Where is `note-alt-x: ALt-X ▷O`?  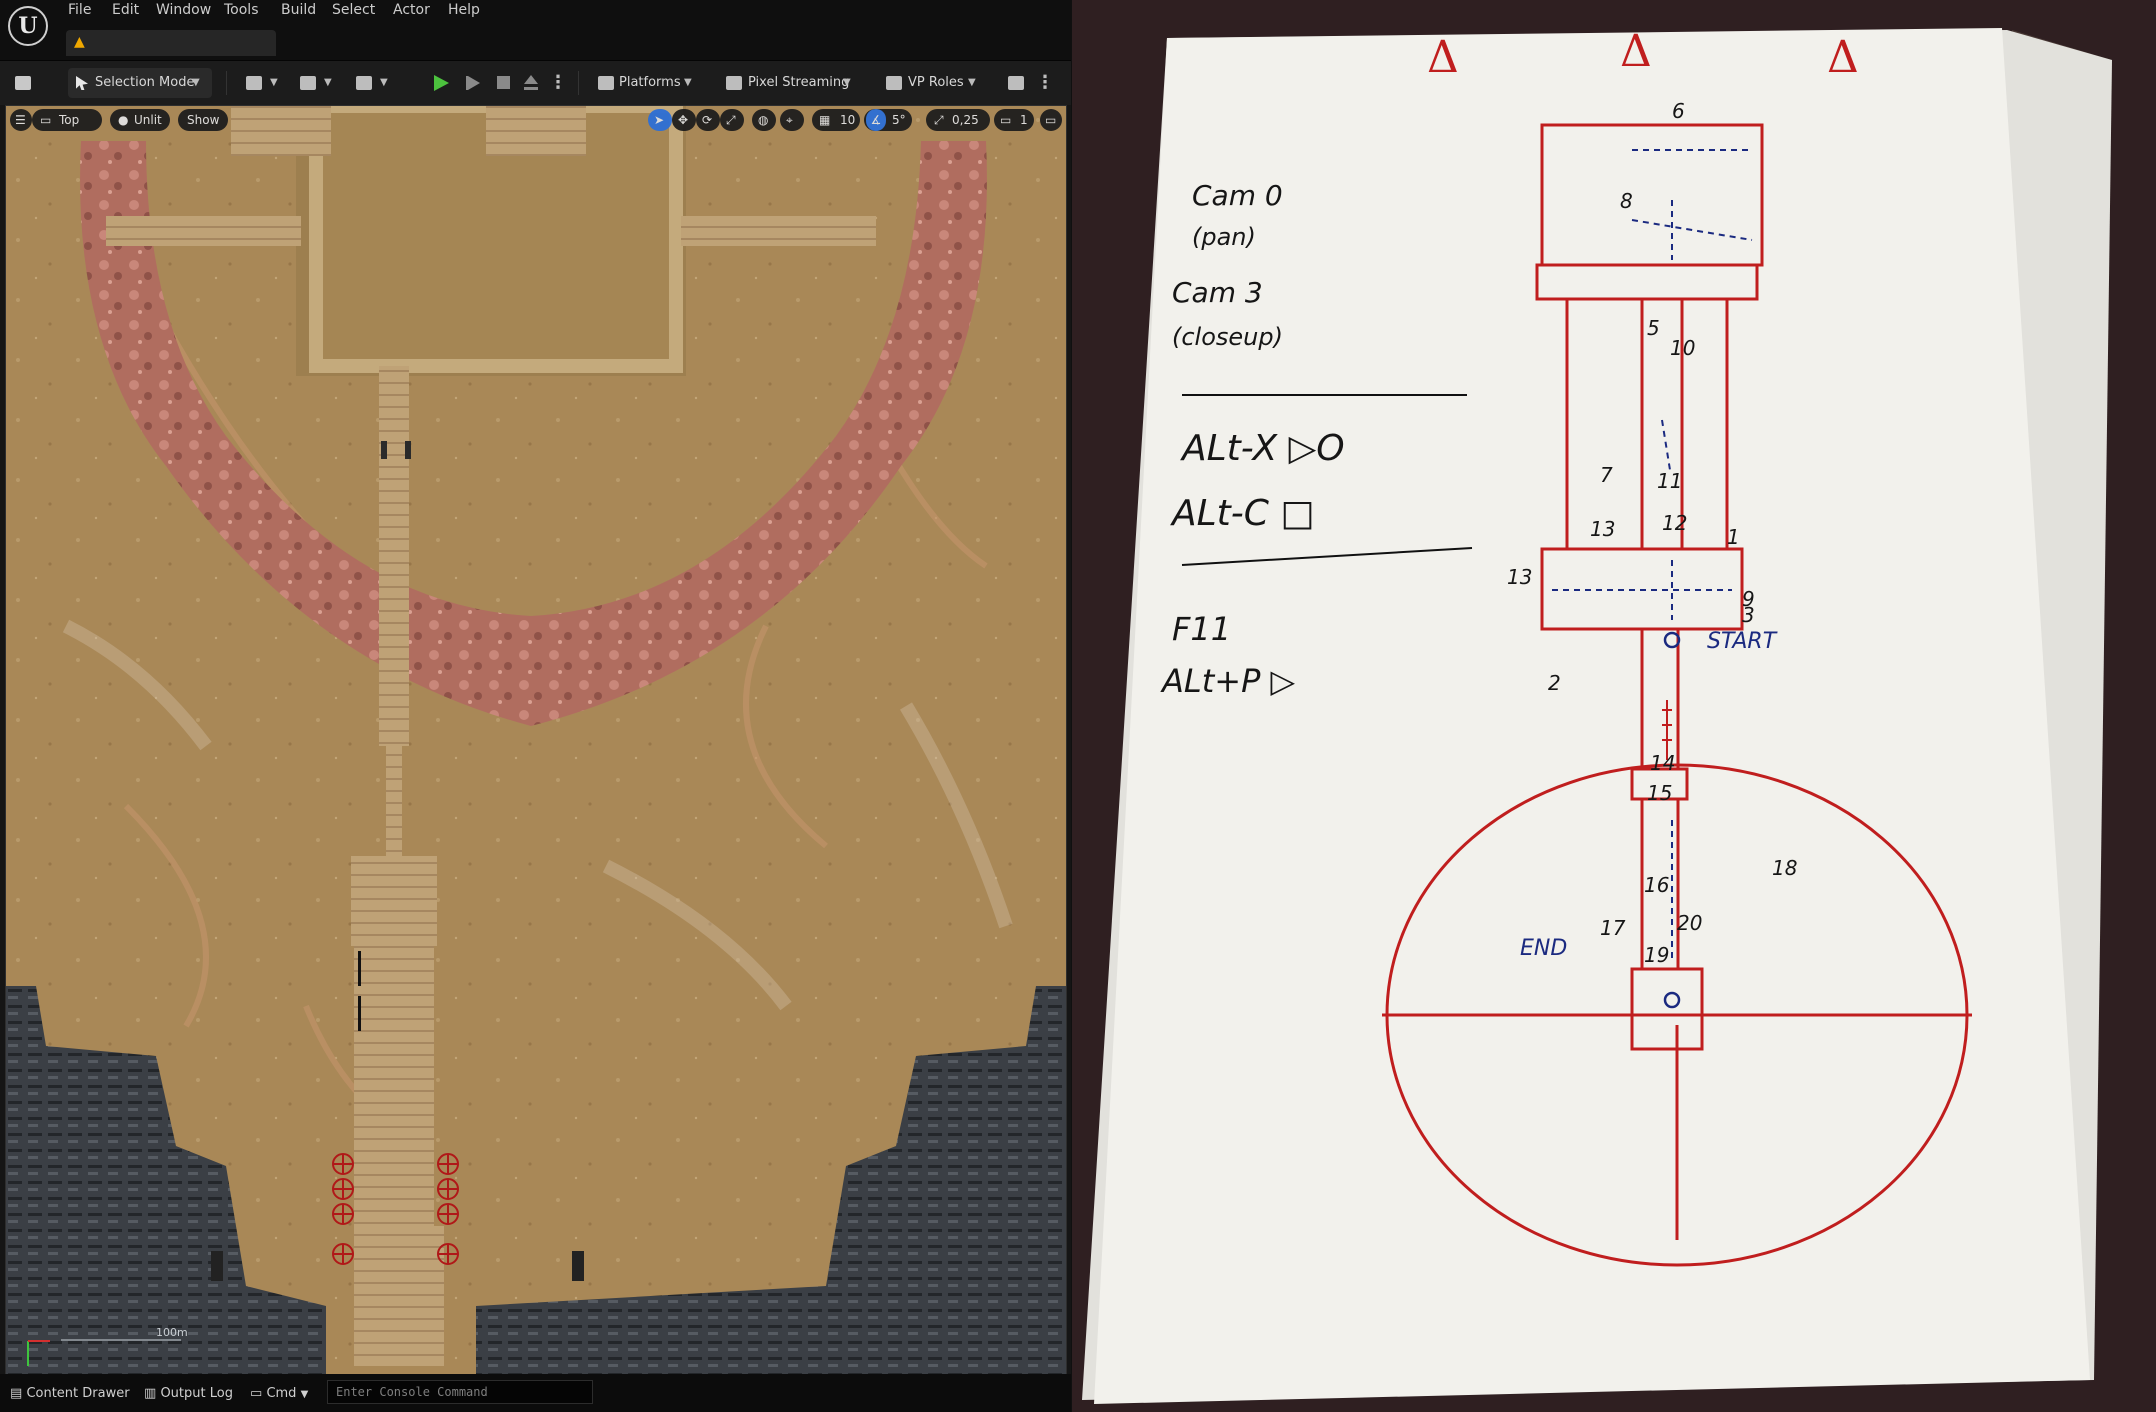
note-alt-x: ALt-X ▷O is located at coordinates (1262, 448).